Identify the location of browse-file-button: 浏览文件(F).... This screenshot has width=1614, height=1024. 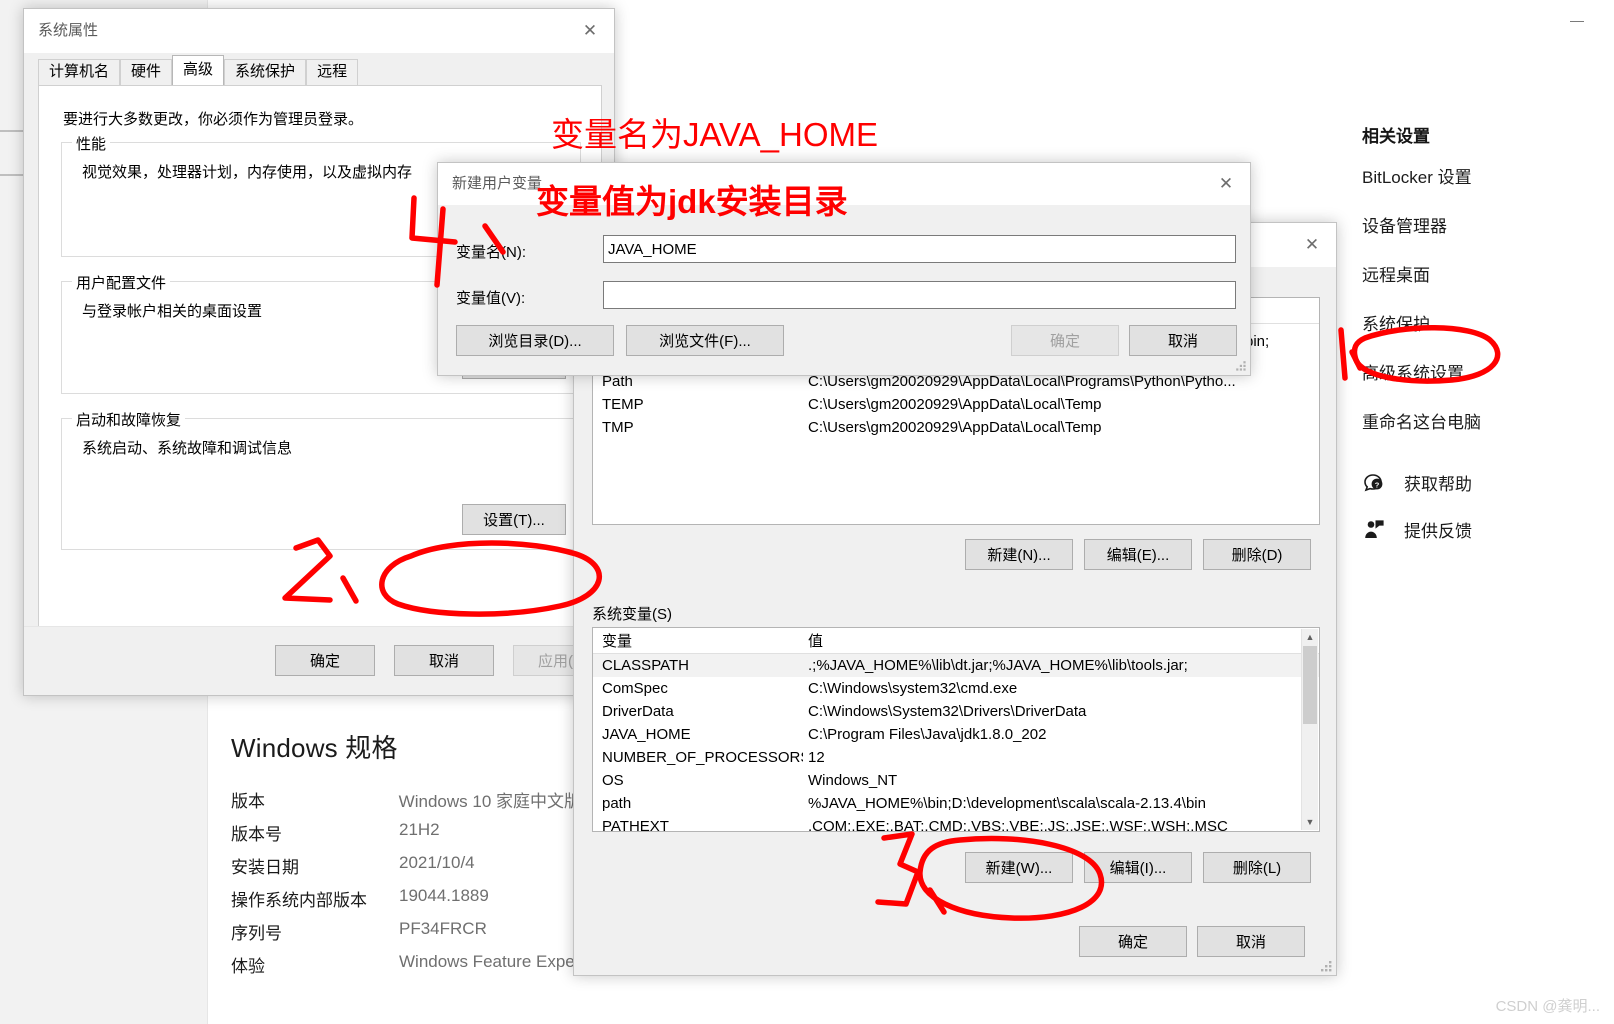
(705, 340).